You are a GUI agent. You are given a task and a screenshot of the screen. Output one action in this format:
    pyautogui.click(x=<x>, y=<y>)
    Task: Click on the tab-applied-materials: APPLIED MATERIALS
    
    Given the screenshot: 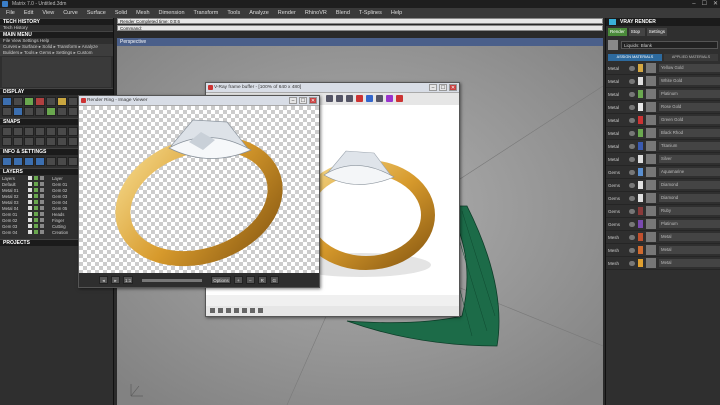 What is the action you would take?
    pyautogui.click(x=691, y=57)
    